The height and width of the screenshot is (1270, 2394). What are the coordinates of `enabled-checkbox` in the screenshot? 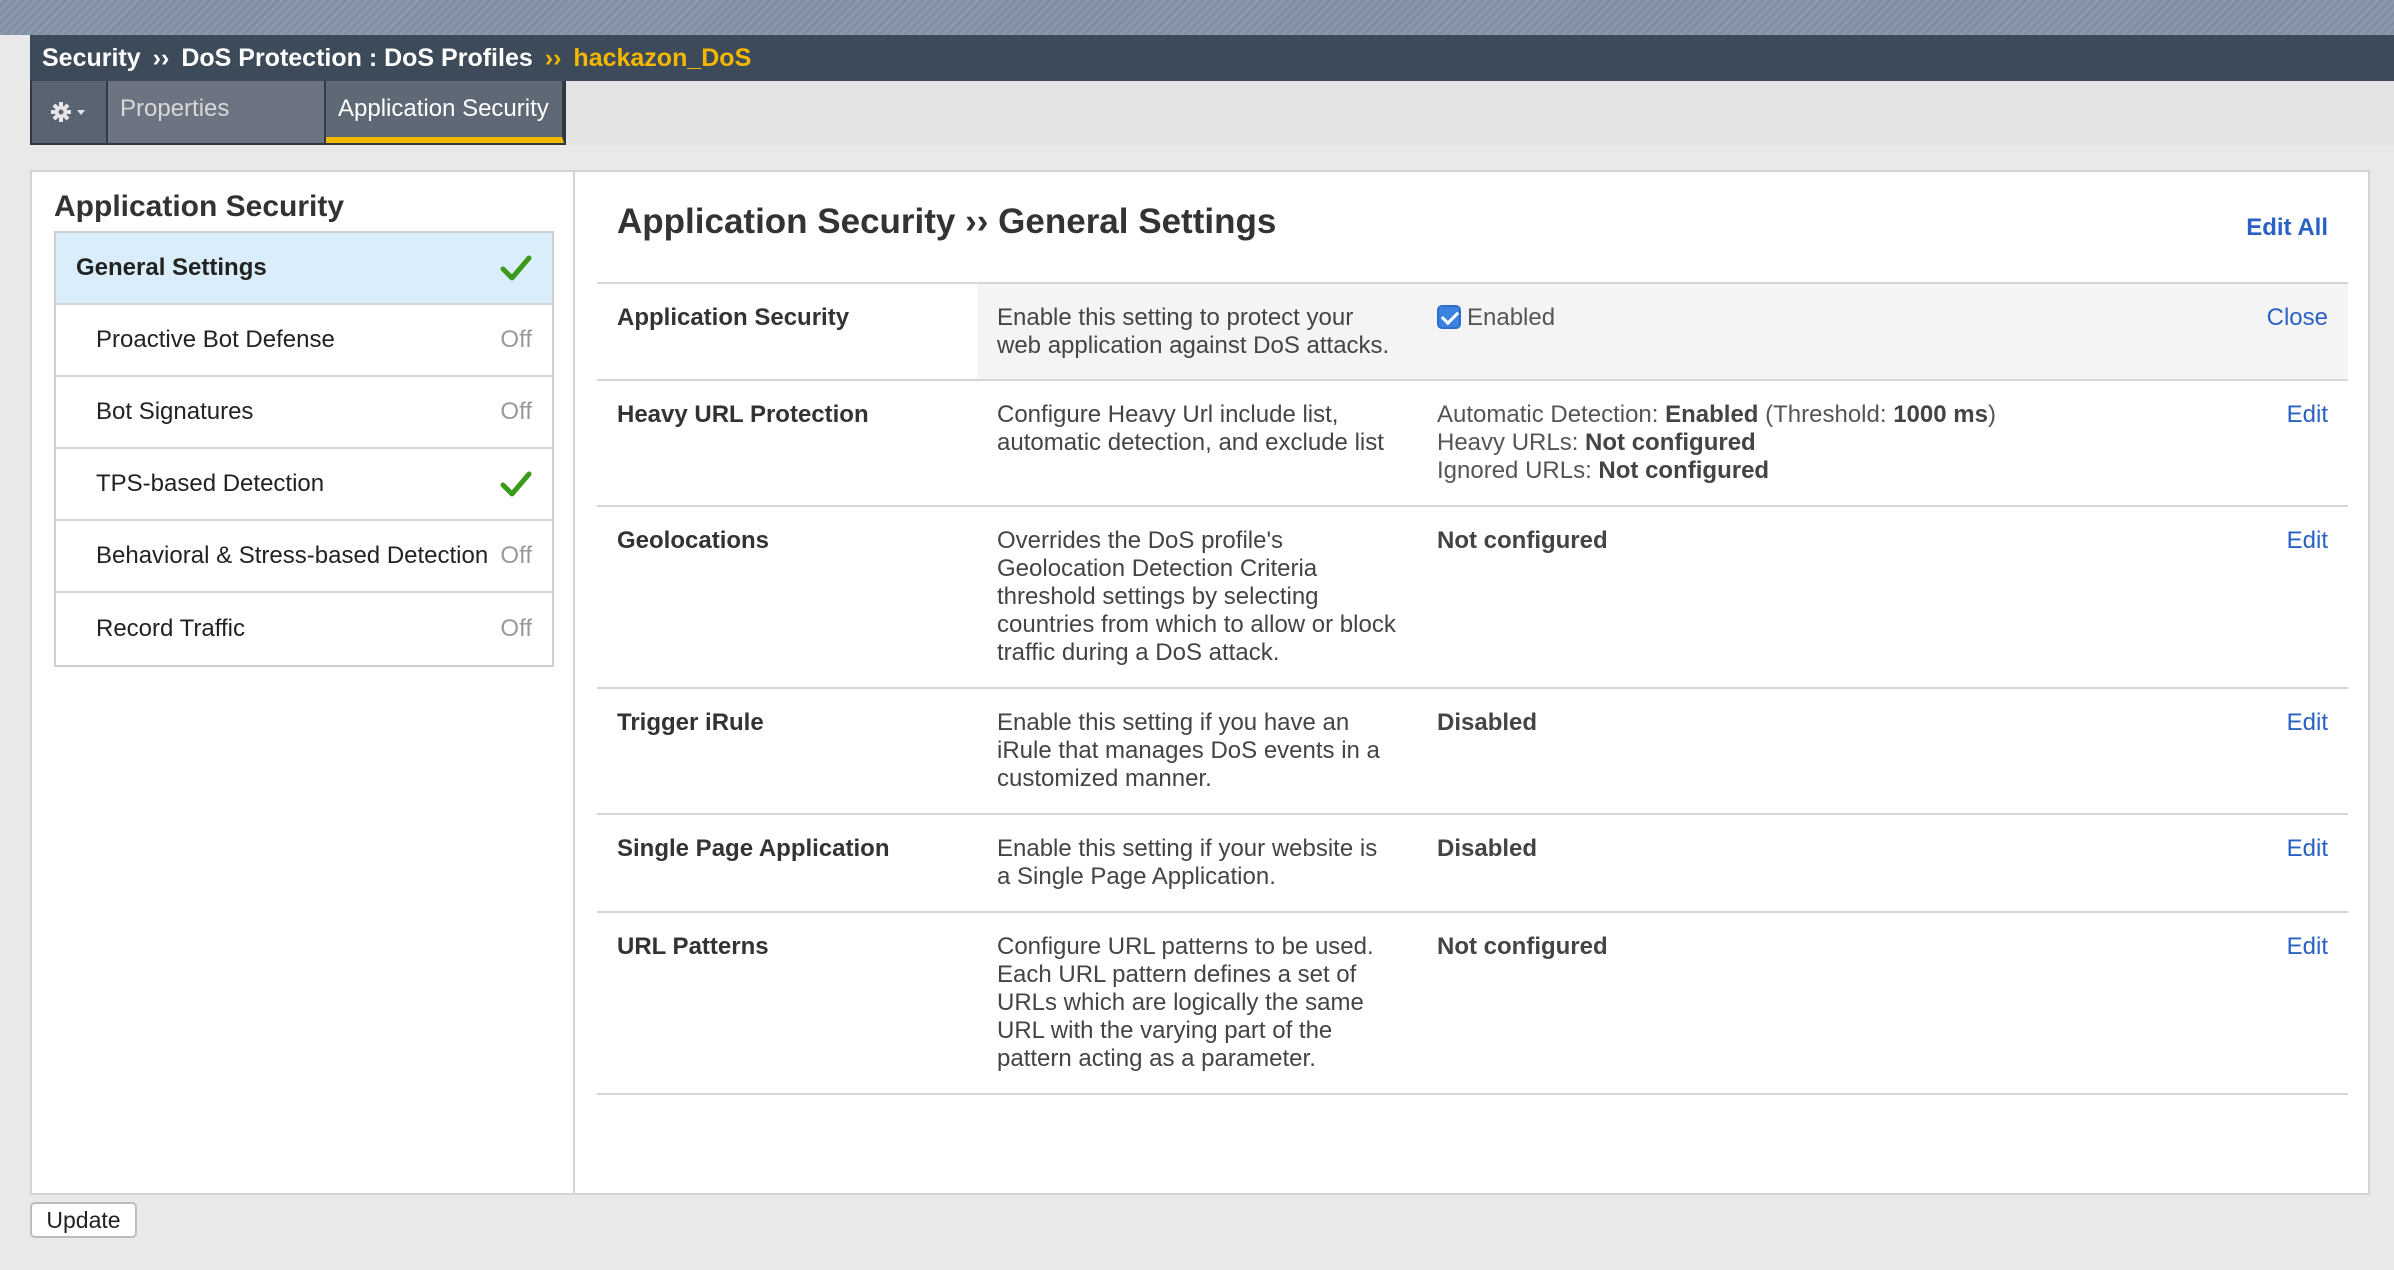 It's located at (1449, 317).